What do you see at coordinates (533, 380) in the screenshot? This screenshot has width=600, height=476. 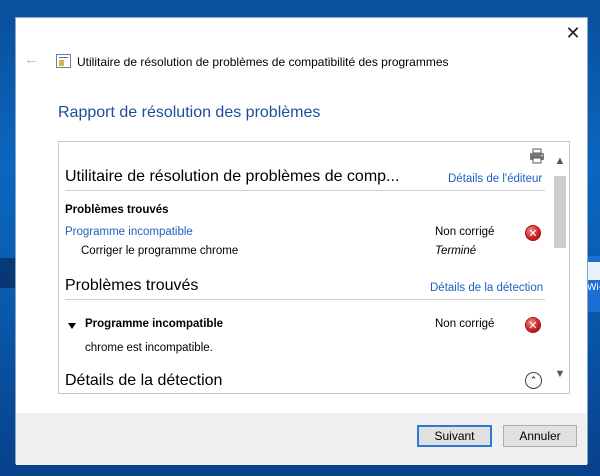 I see `collapse-section-icon: ⌃` at bounding box center [533, 380].